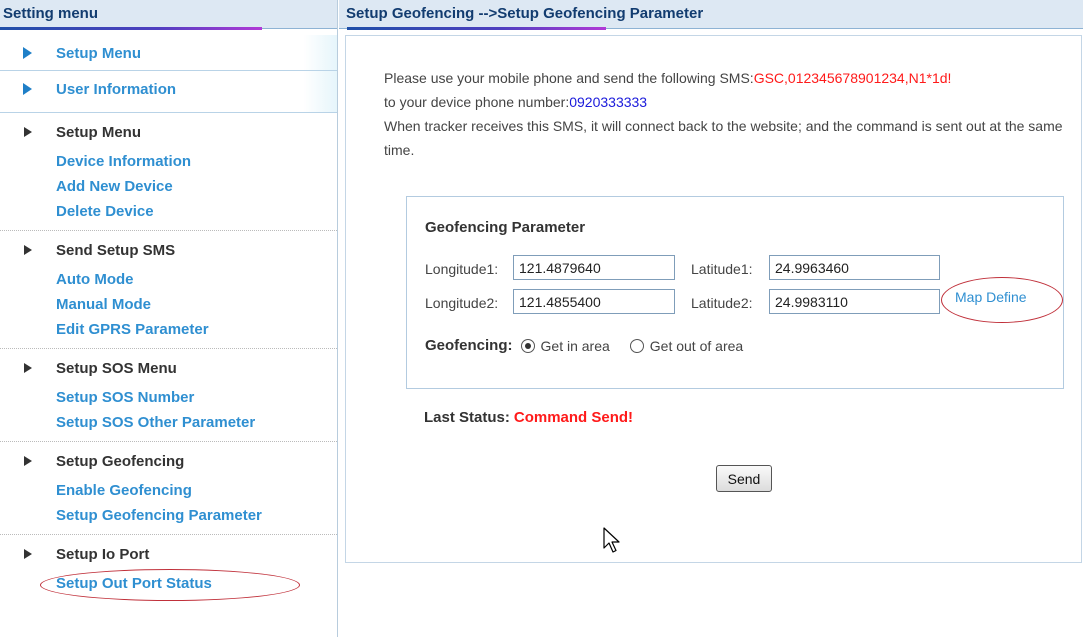 This screenshot has height=637, width=1083. Describe the element at coordinates (120, 461) in the screenshot. I see `group-title-label: Setup Geofencing` at that location.